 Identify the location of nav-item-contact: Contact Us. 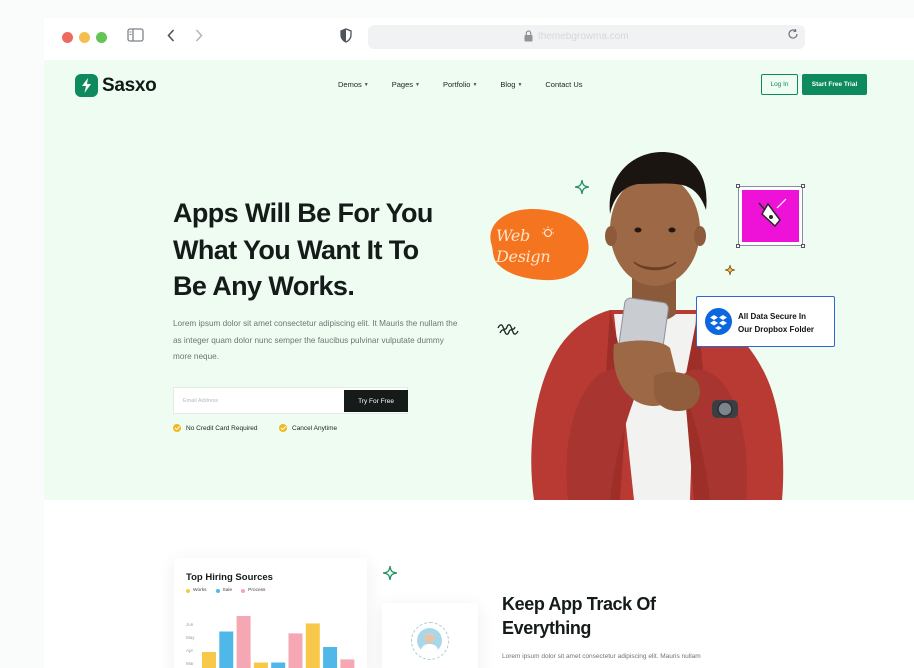
(563, 84).